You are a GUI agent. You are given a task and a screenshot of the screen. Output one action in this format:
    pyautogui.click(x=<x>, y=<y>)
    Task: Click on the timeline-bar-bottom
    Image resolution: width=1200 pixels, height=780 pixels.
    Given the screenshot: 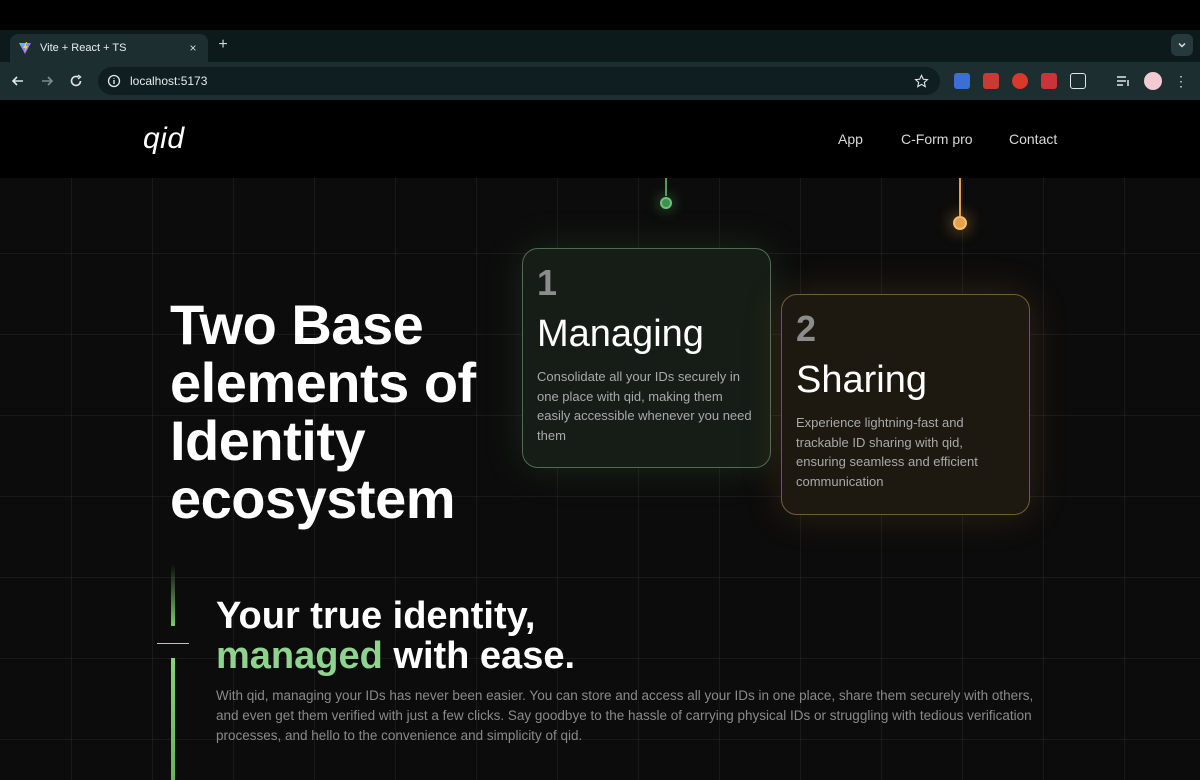 What is the action you would take?
    pyautogui.click(x=173, y=719)
    